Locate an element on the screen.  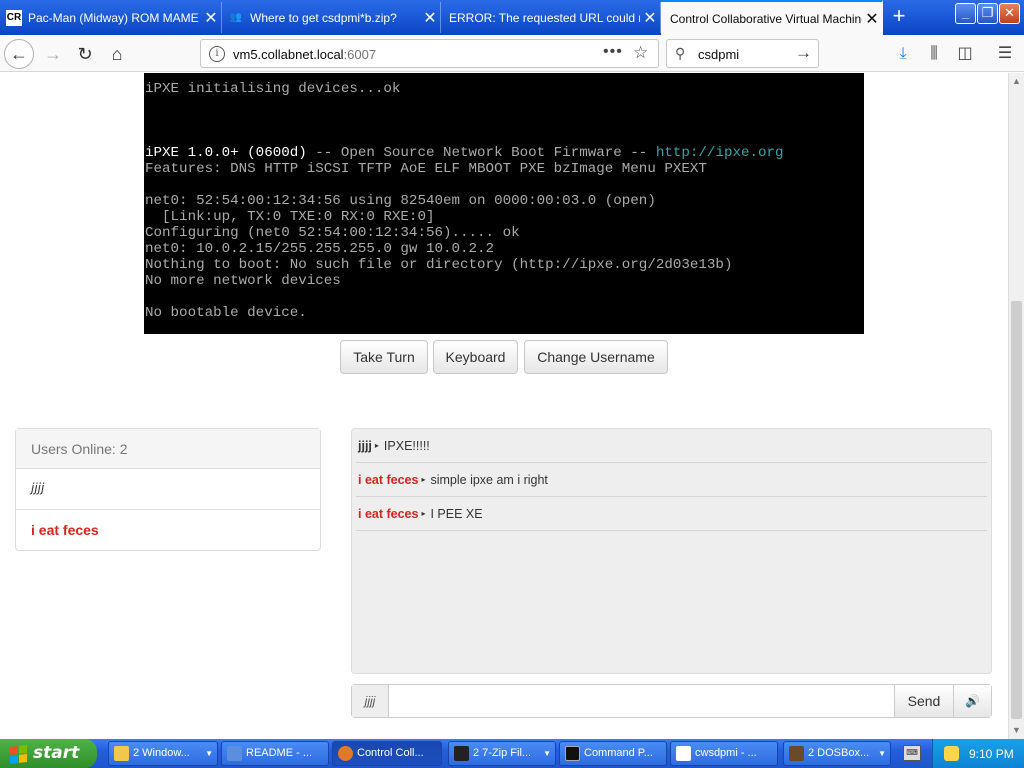
scroll-down-icon: ▼ is located at coordinates (1016, 730).